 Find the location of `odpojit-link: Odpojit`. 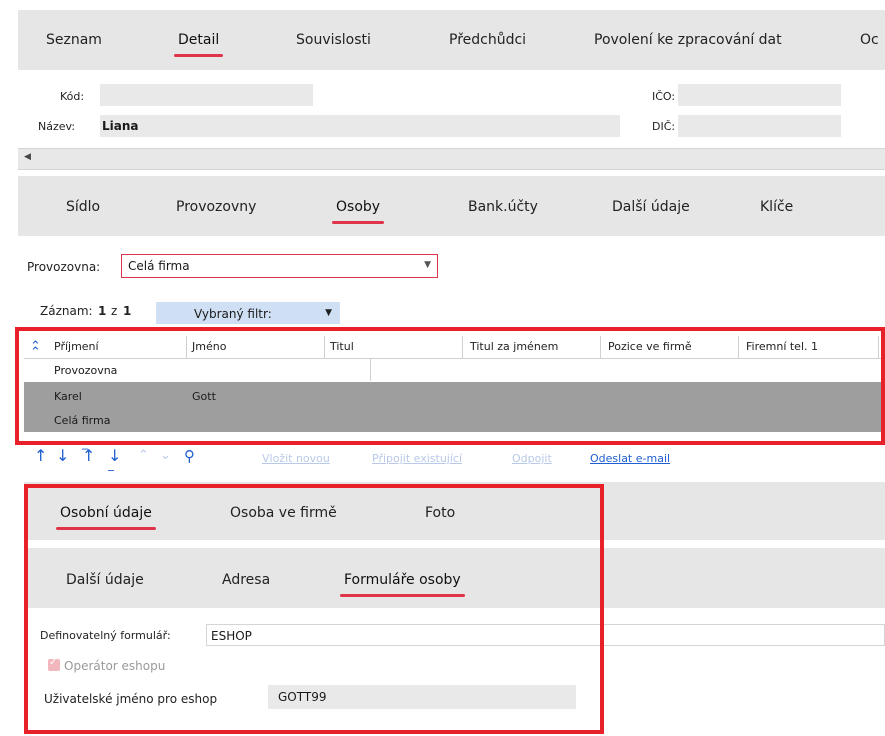

odpojit-link: Odpojit is located at coordinates (532, 458).